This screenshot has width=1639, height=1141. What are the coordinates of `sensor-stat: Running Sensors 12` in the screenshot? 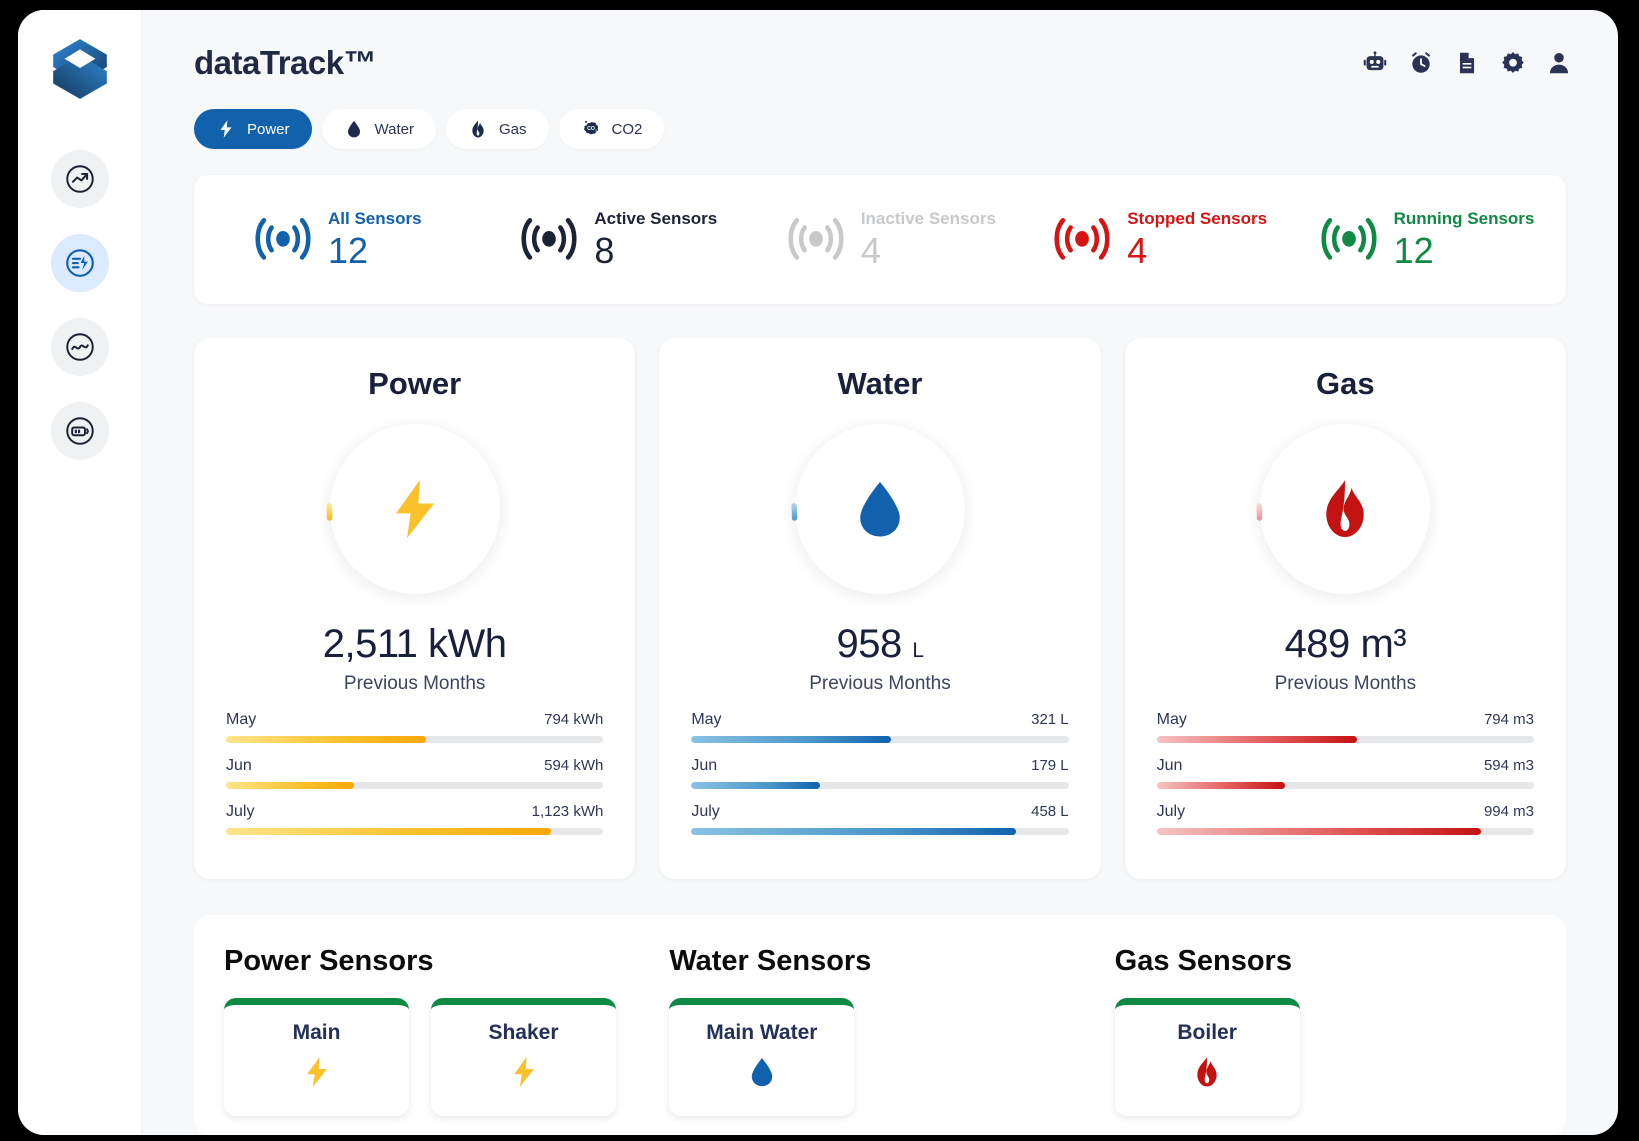 It's located at (1413, 240).